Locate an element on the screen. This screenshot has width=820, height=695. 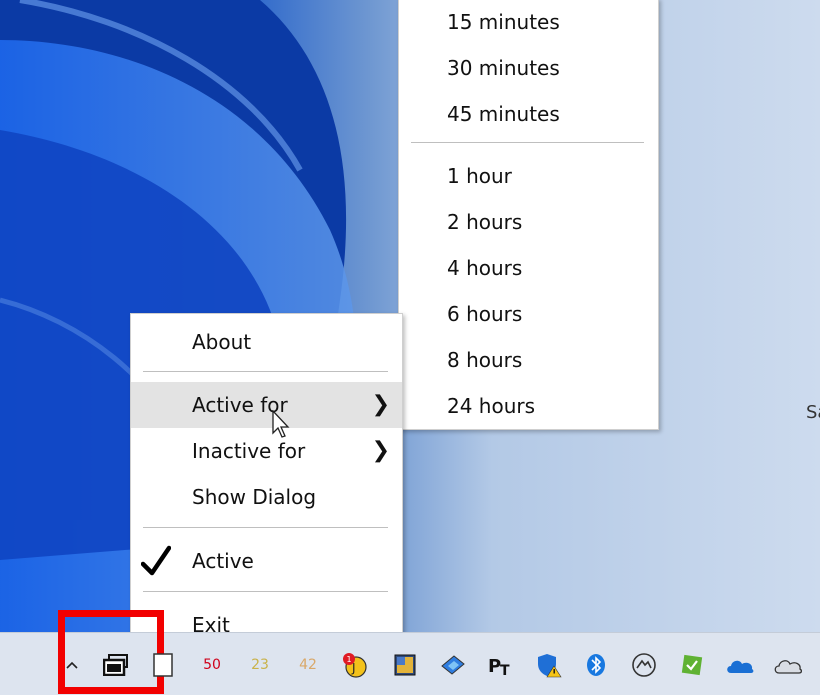
menu-item-active: Active is located at coordinates (266, 561).